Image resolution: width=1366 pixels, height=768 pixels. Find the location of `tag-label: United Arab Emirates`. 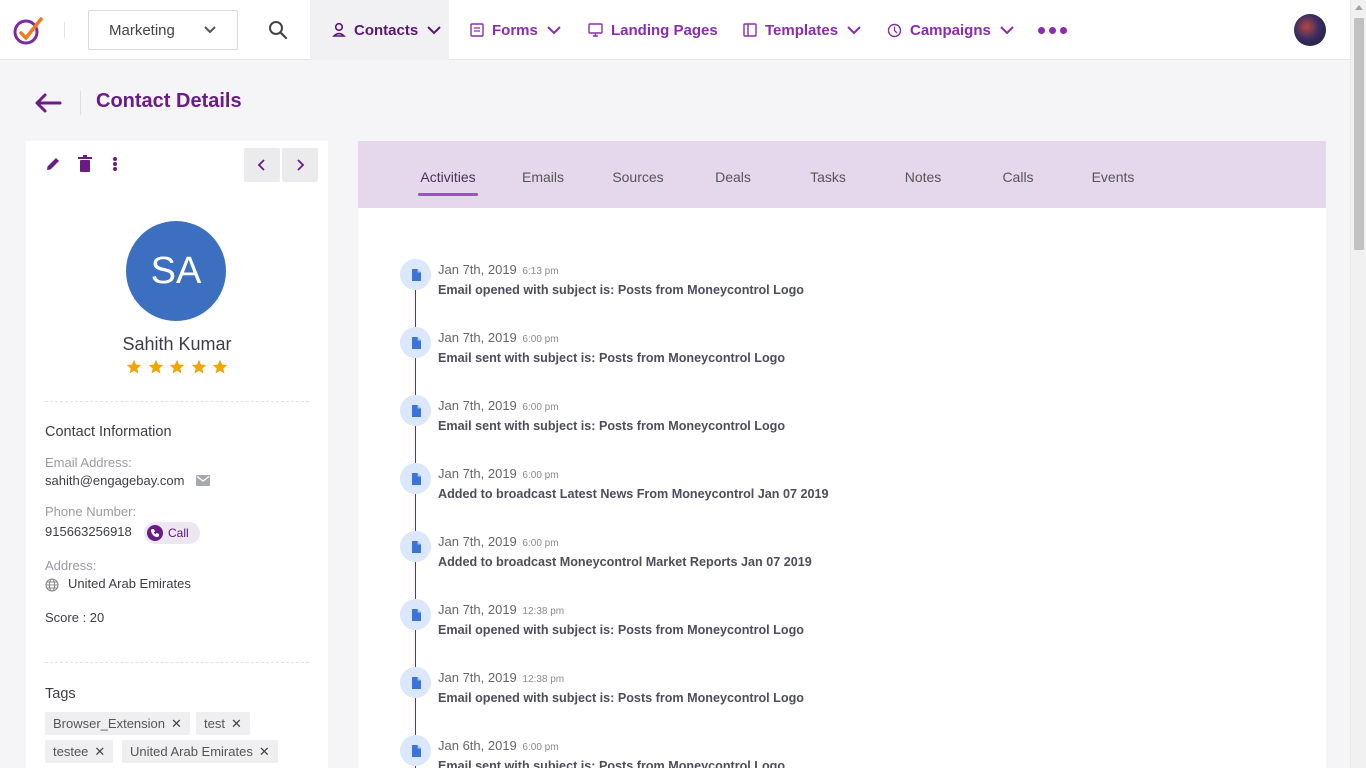

tag-label: United Arab Emirates is located at coordinates (191, 751).